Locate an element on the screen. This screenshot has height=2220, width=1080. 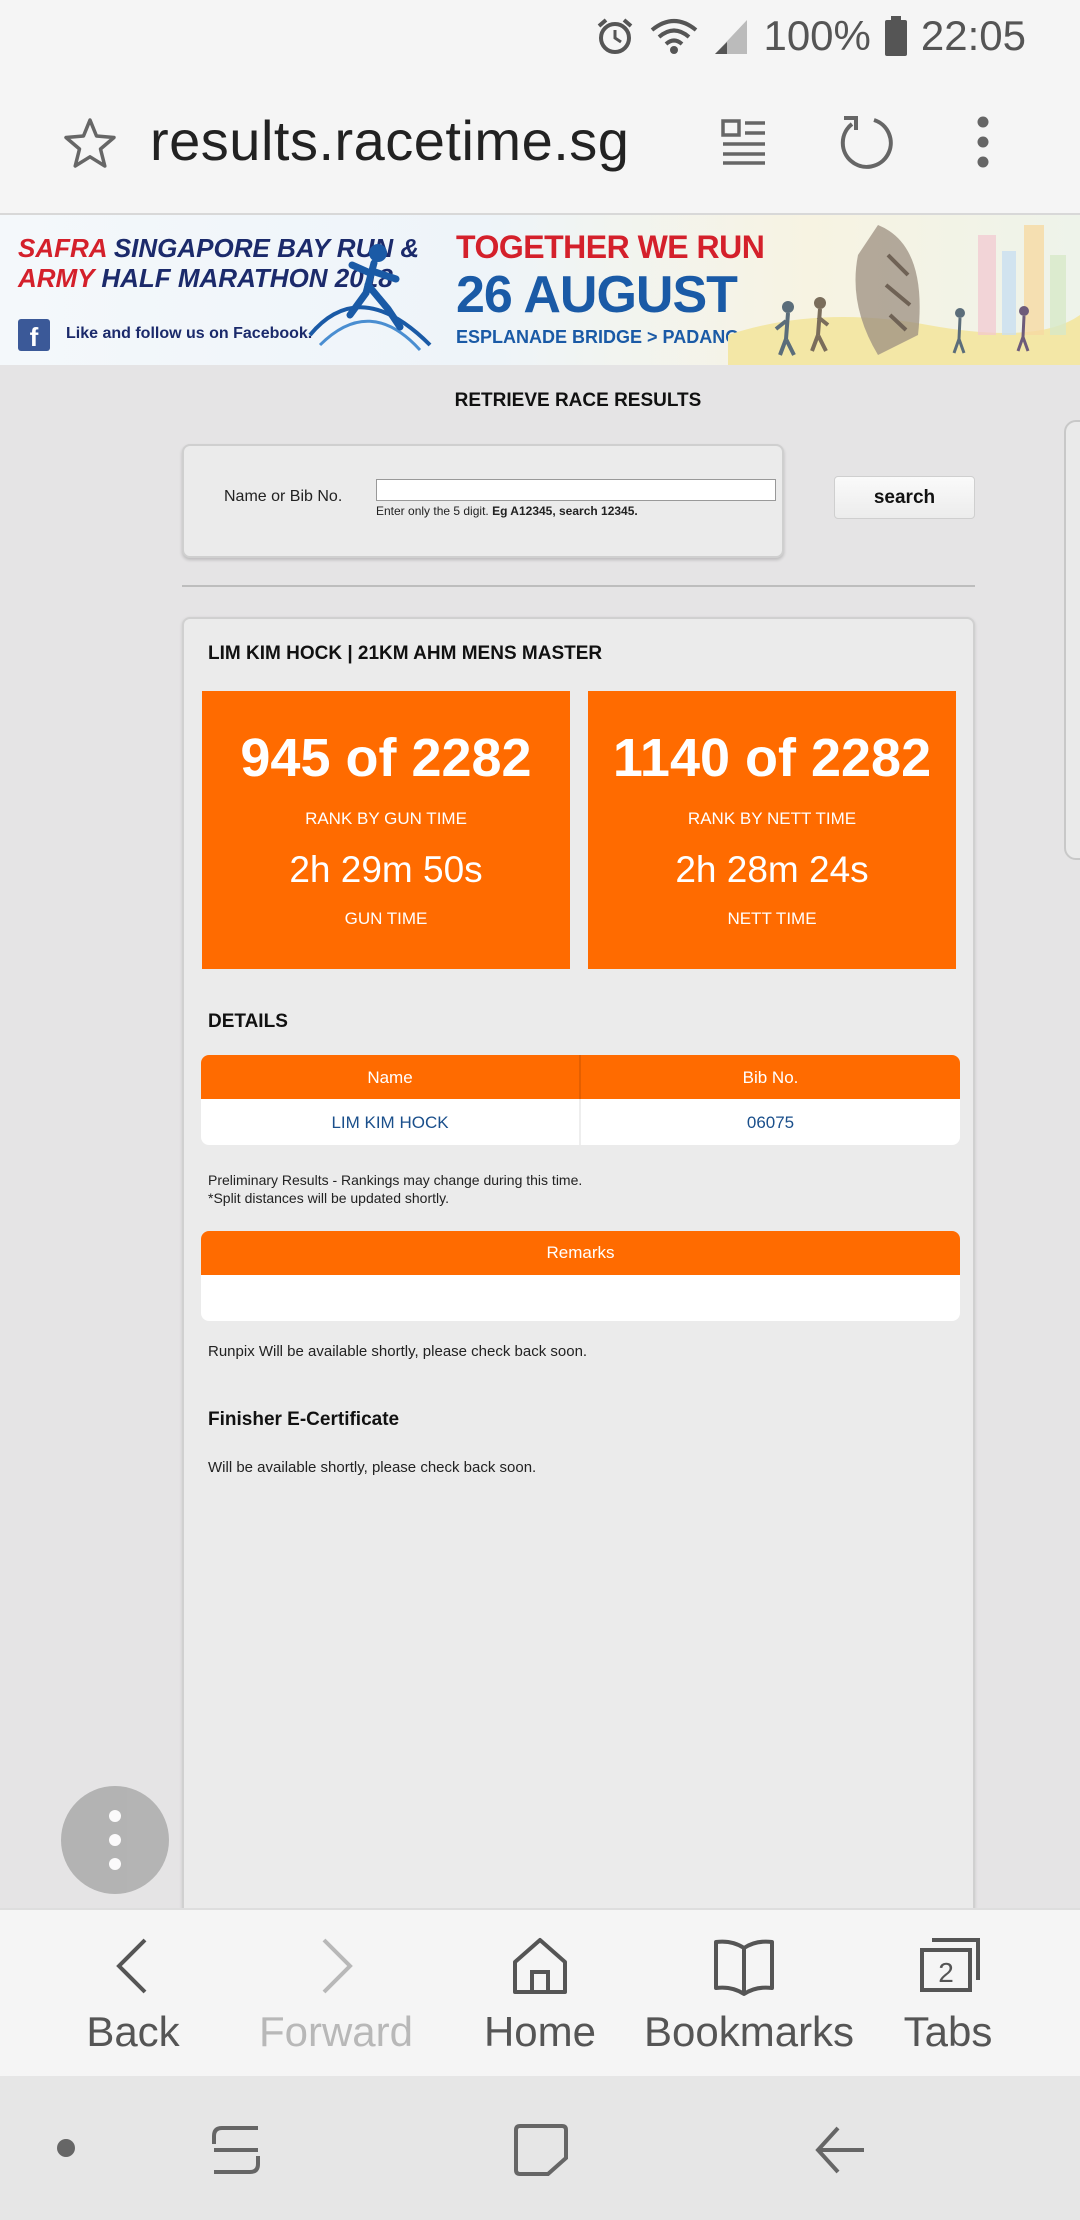
cell-name: LIM KIM HOCK is located at coordinates (390, 1122).